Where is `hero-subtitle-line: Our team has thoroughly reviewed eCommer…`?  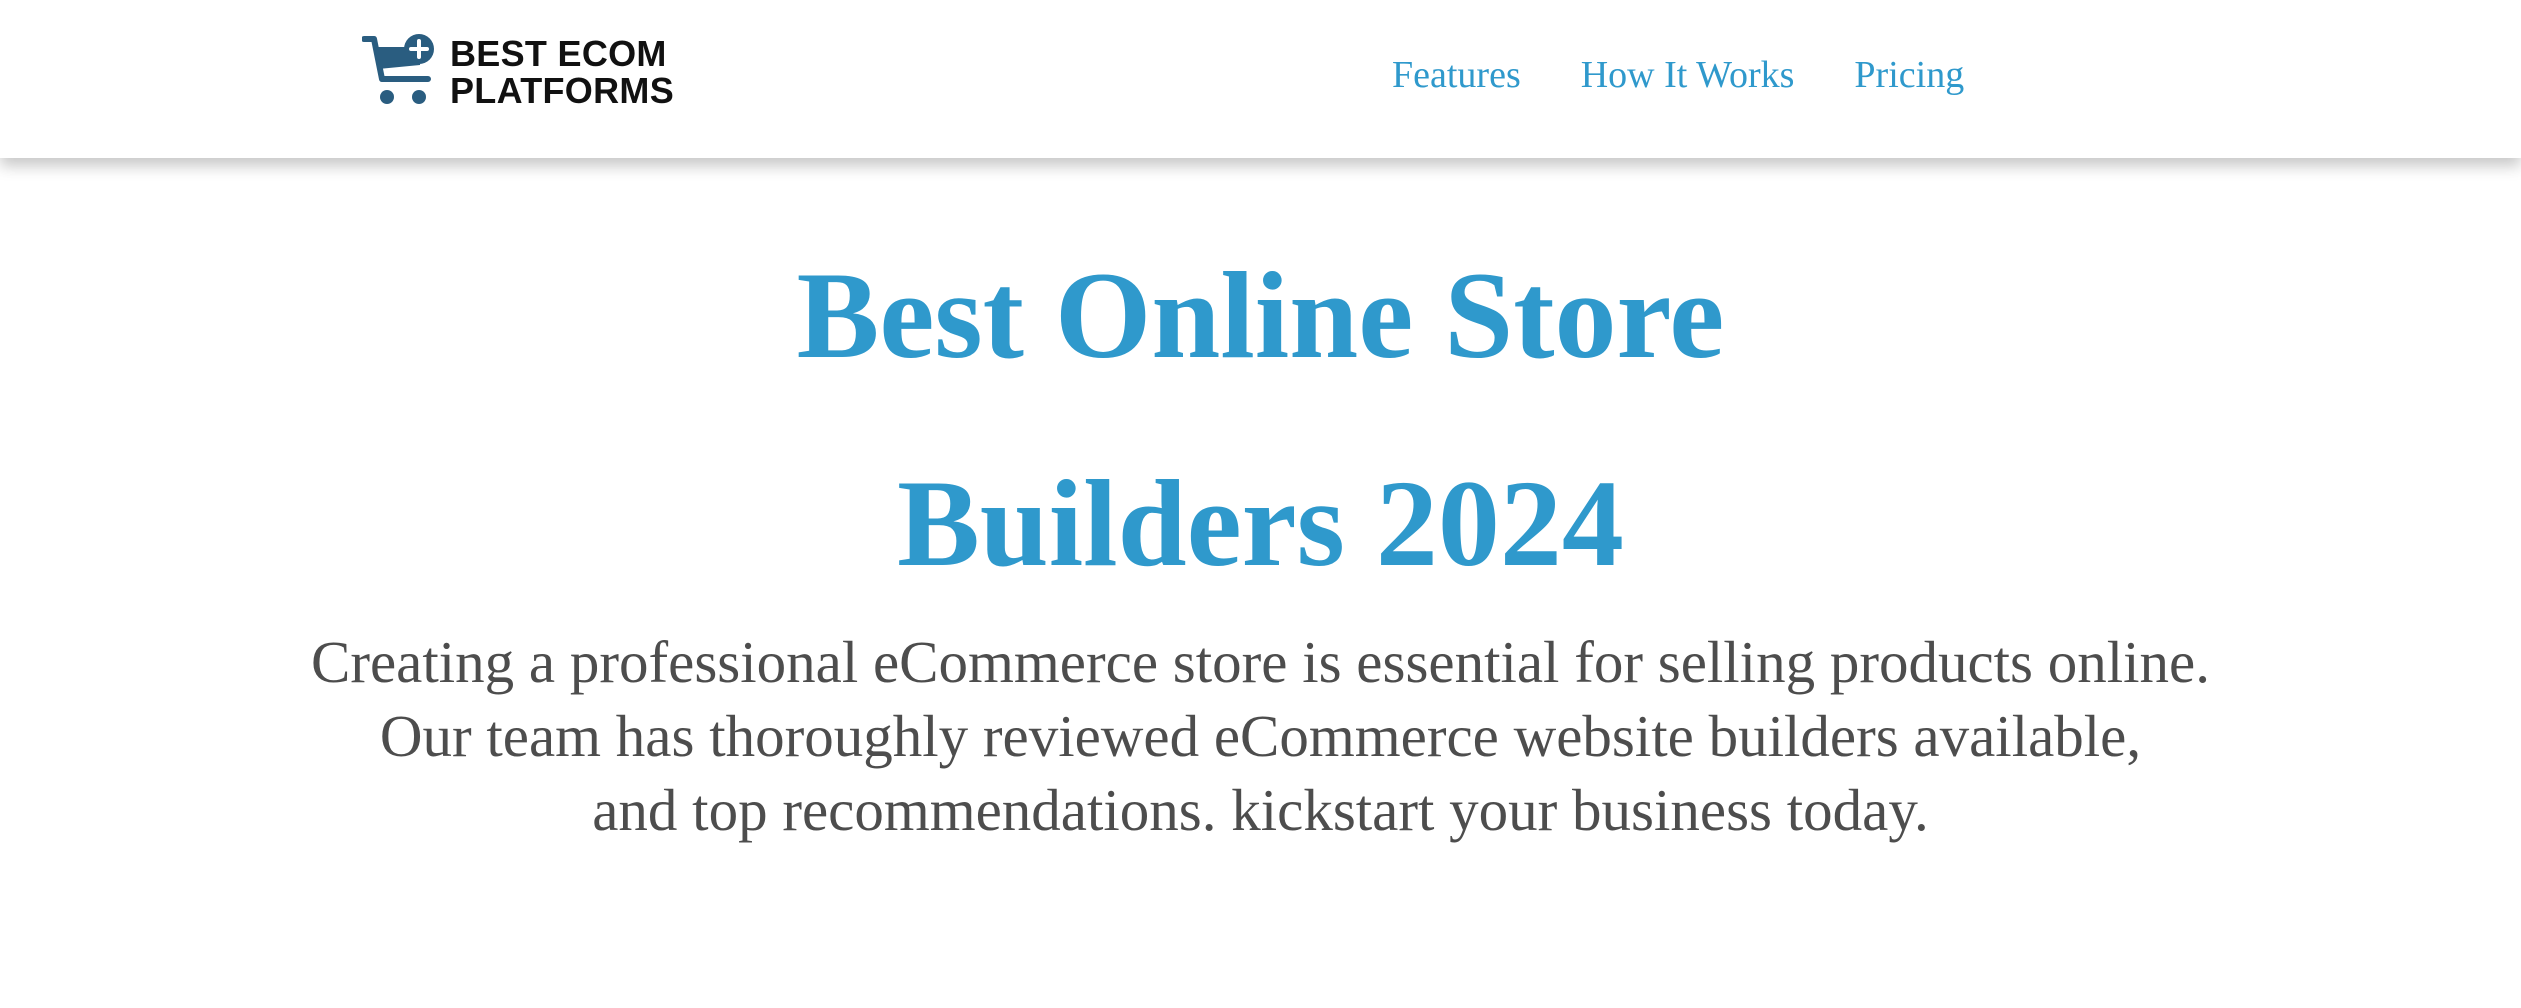 hero-subtitle-line: Our team has thoroughly reviewed eCommer… is located at coordinates (1260, 736).